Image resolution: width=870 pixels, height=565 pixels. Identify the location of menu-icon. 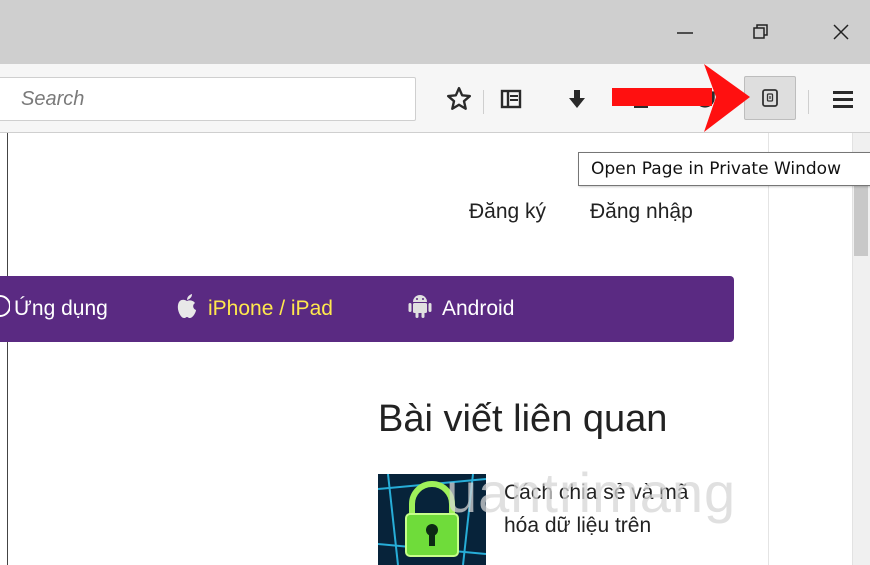
(843, 99).